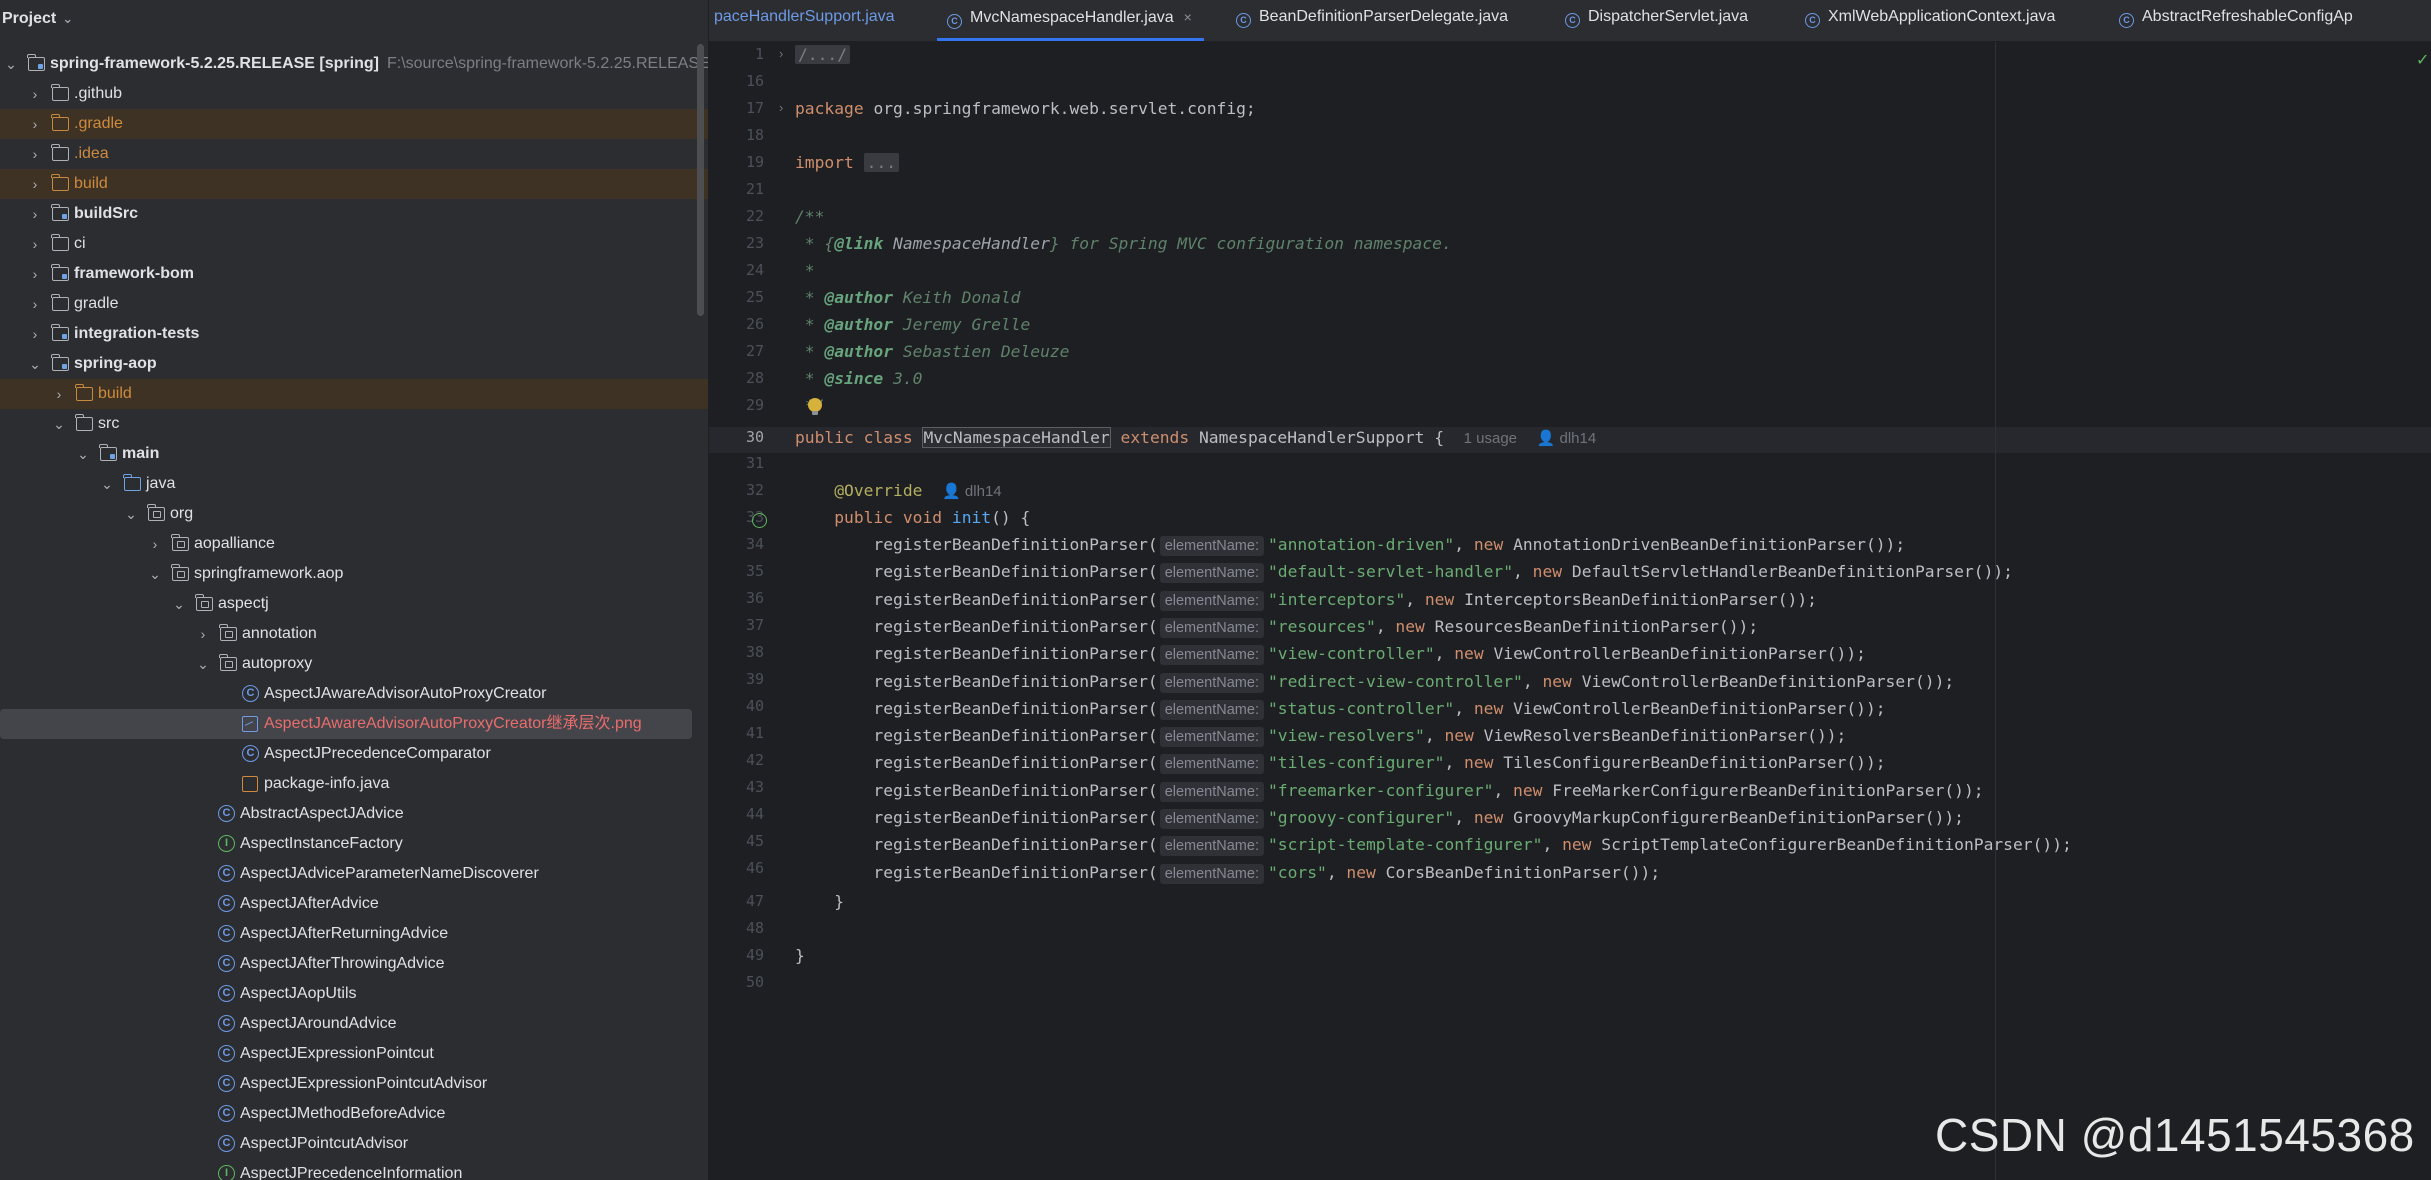 The height and width of the screenshot is (1180, 2431). What do you see at coordinates (354, 934) in the screenshot?
I see `tree-item: C AspectJAfterReturningAdvice` at bounding box center [354, 934].